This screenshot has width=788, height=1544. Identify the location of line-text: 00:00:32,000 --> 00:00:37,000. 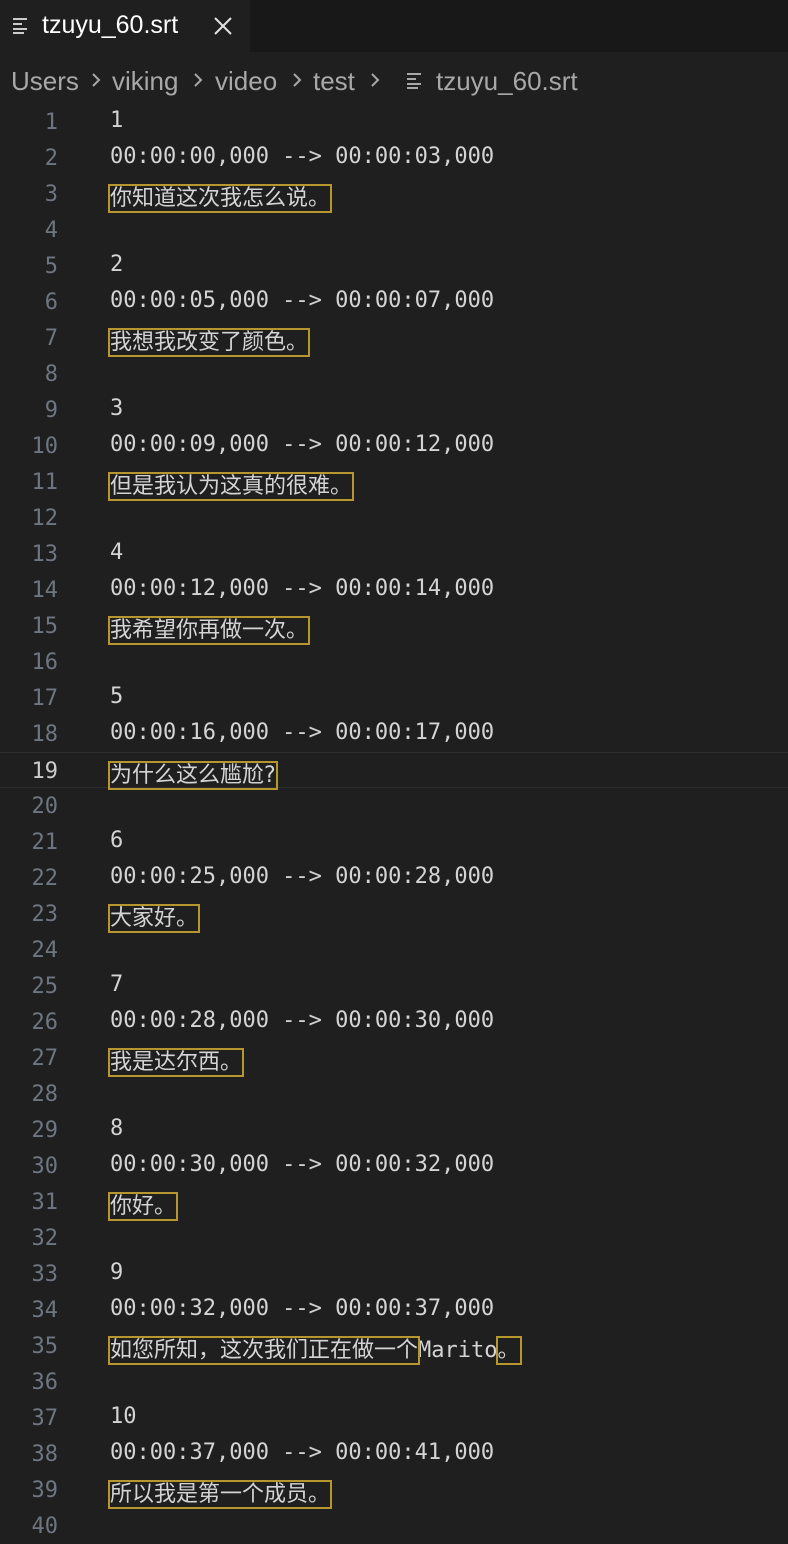
(302, 1308).